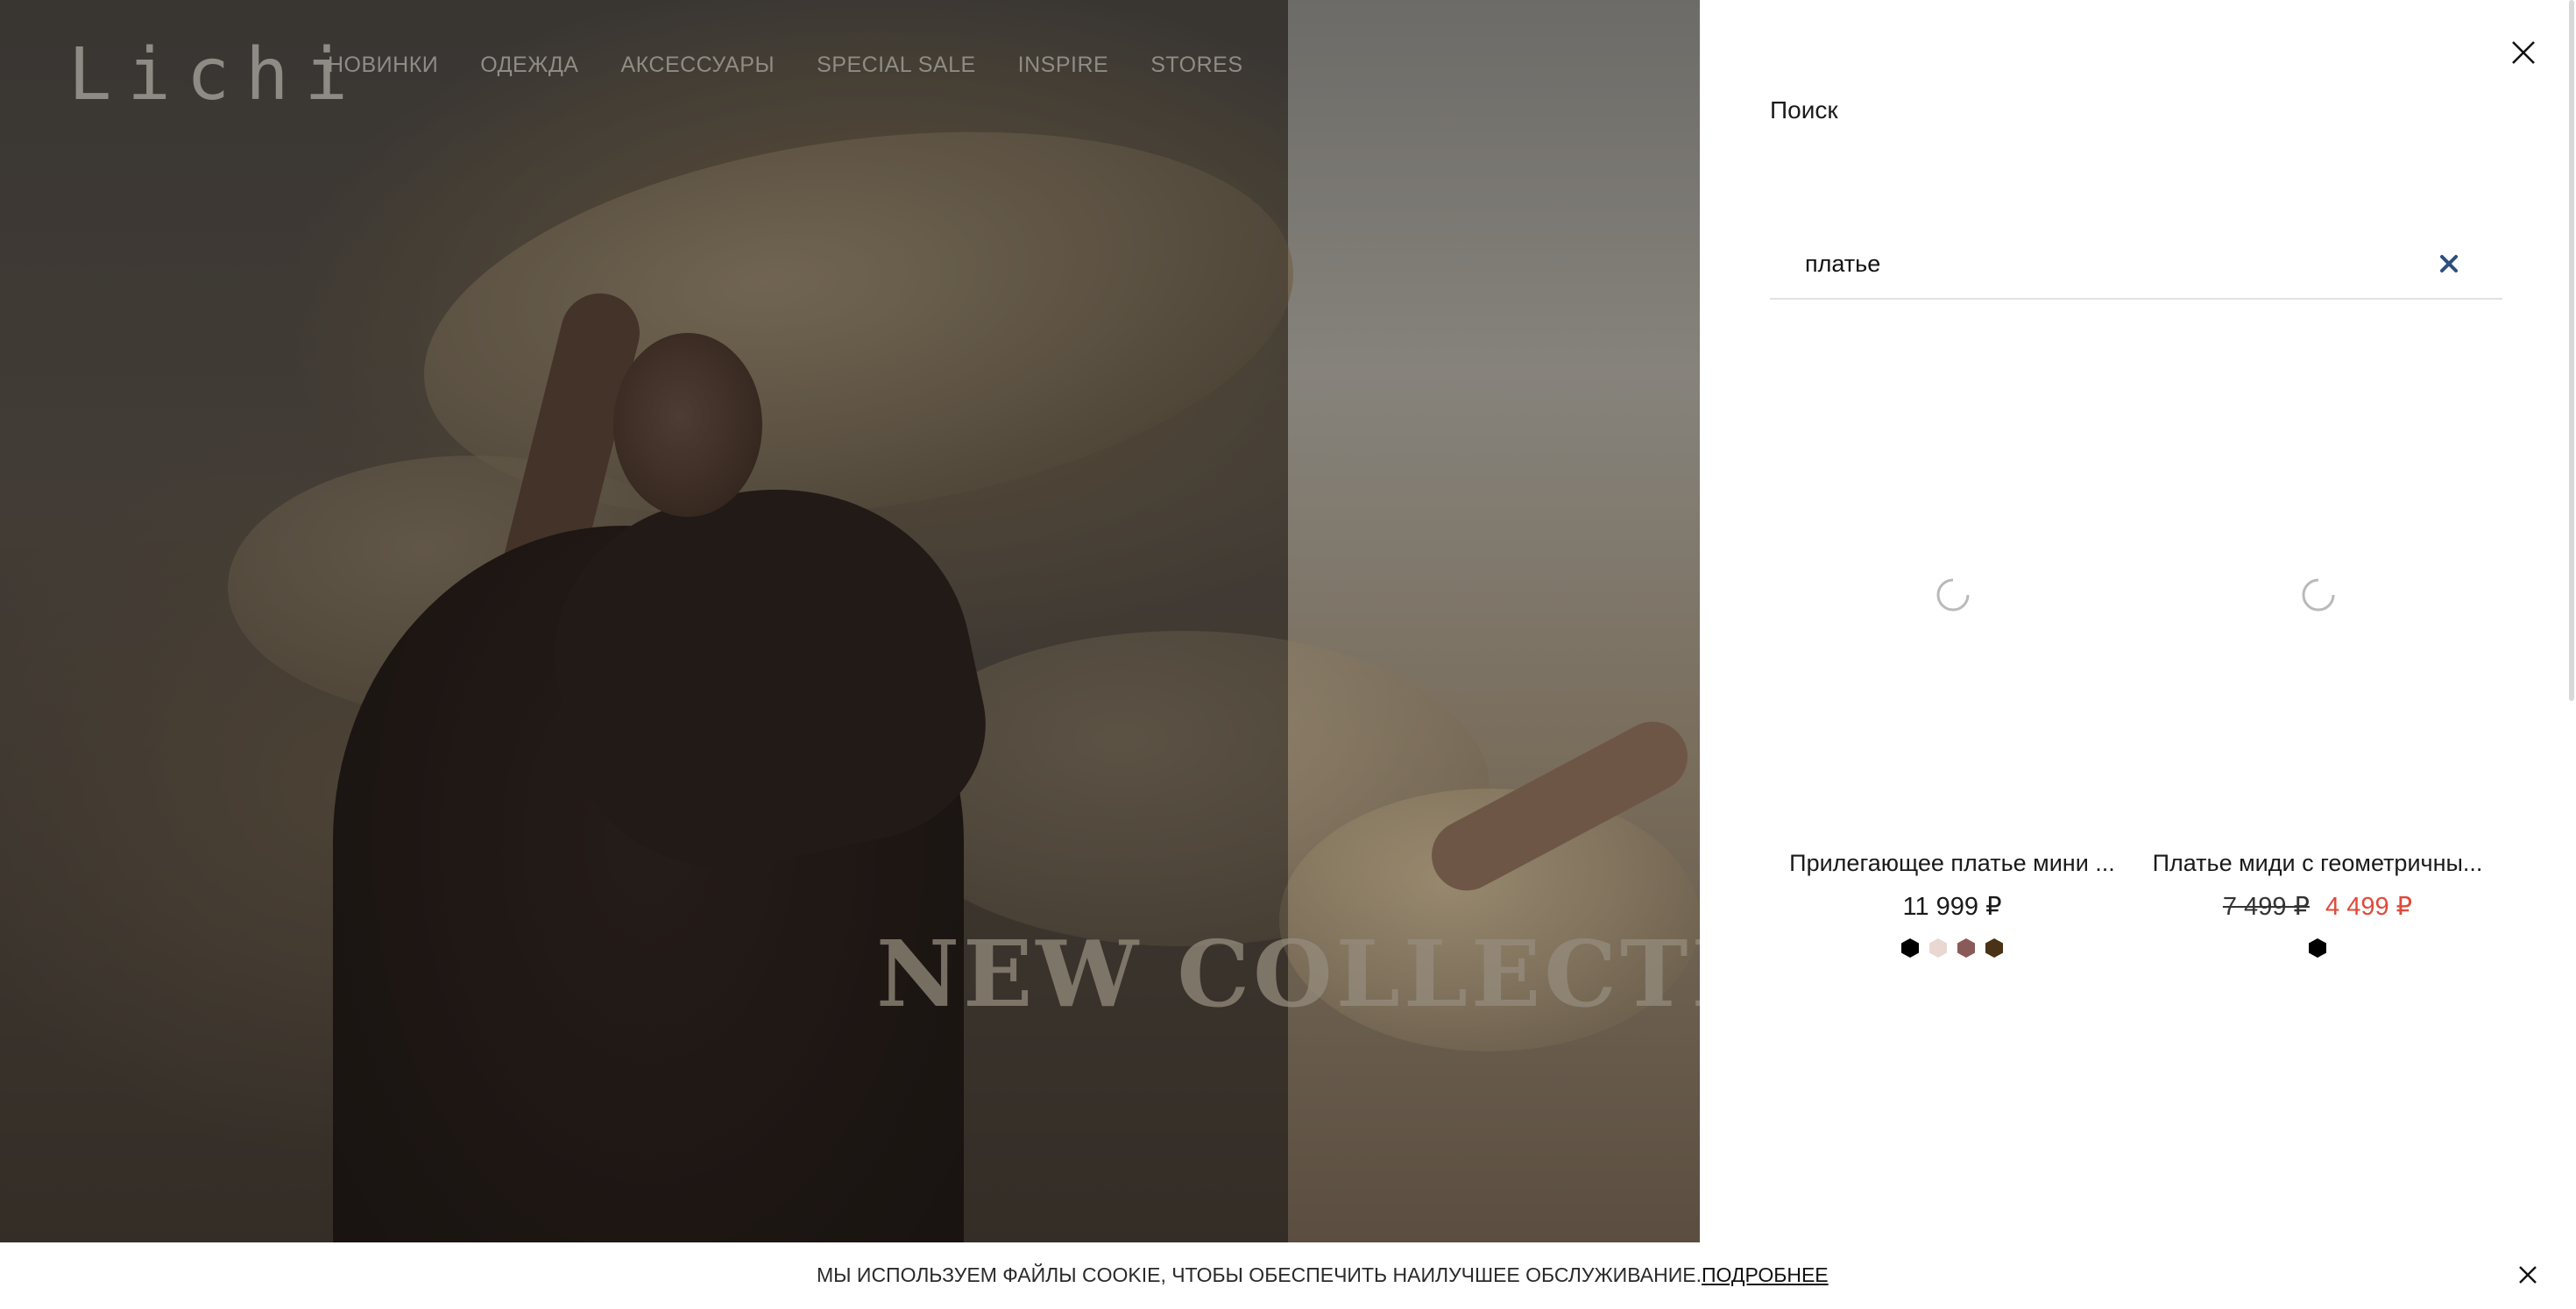 The height and width of the screenshot is (1309, 2576). What do you see at coordinates (529, 65) in the screenshot?
I see `nav-item-clothing: ОДЕЖДА` at bounding box center [529, 65].